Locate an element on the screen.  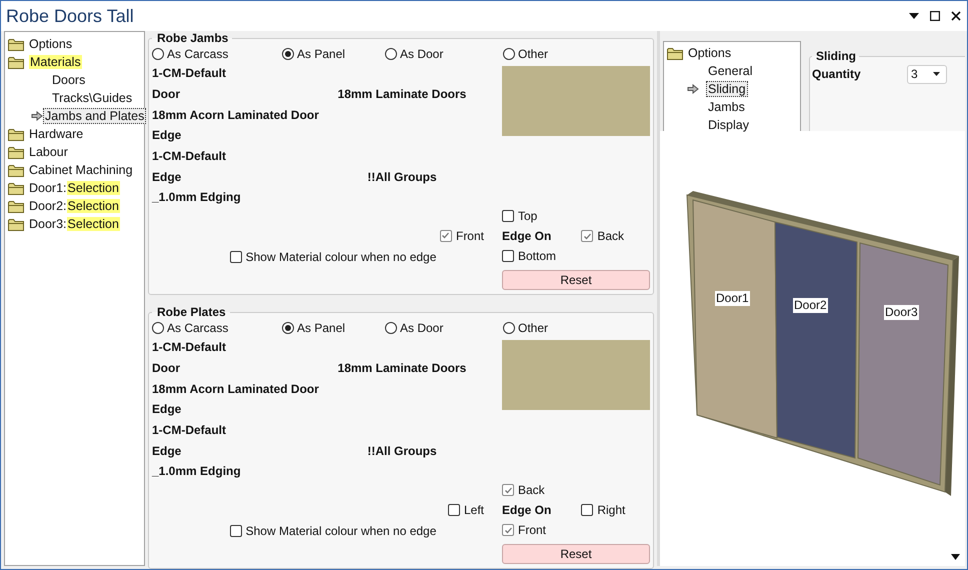
group-title: Sliding is located at coordinates (836, 56).